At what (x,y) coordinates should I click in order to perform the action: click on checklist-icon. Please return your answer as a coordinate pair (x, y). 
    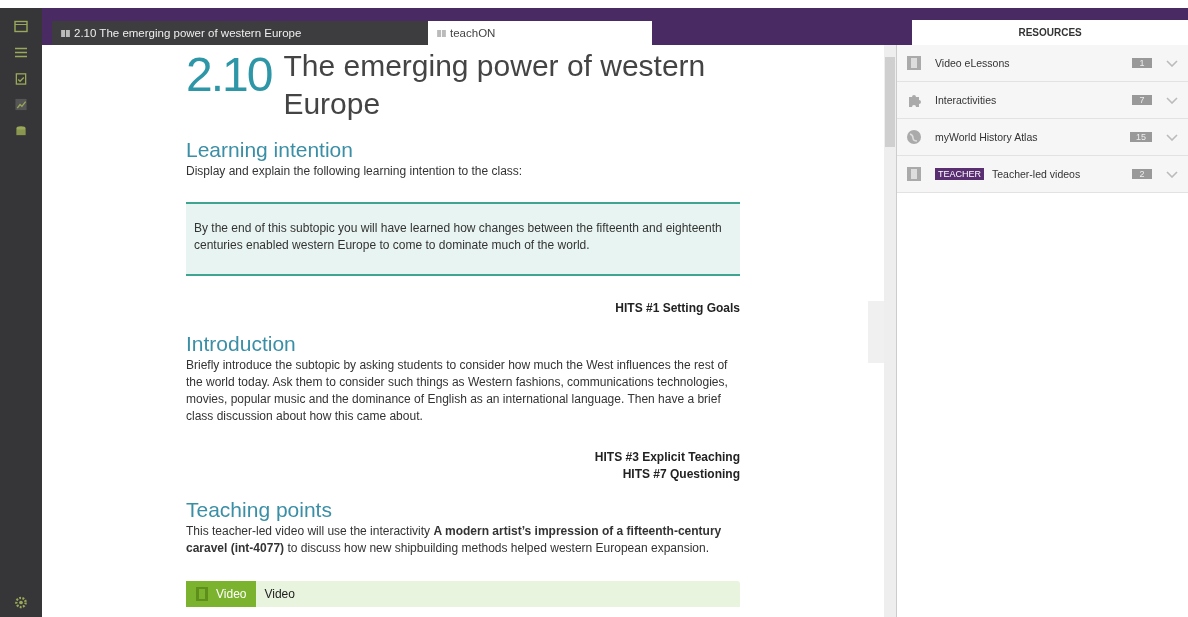
    Looking at the image, I should click on (21, 78).